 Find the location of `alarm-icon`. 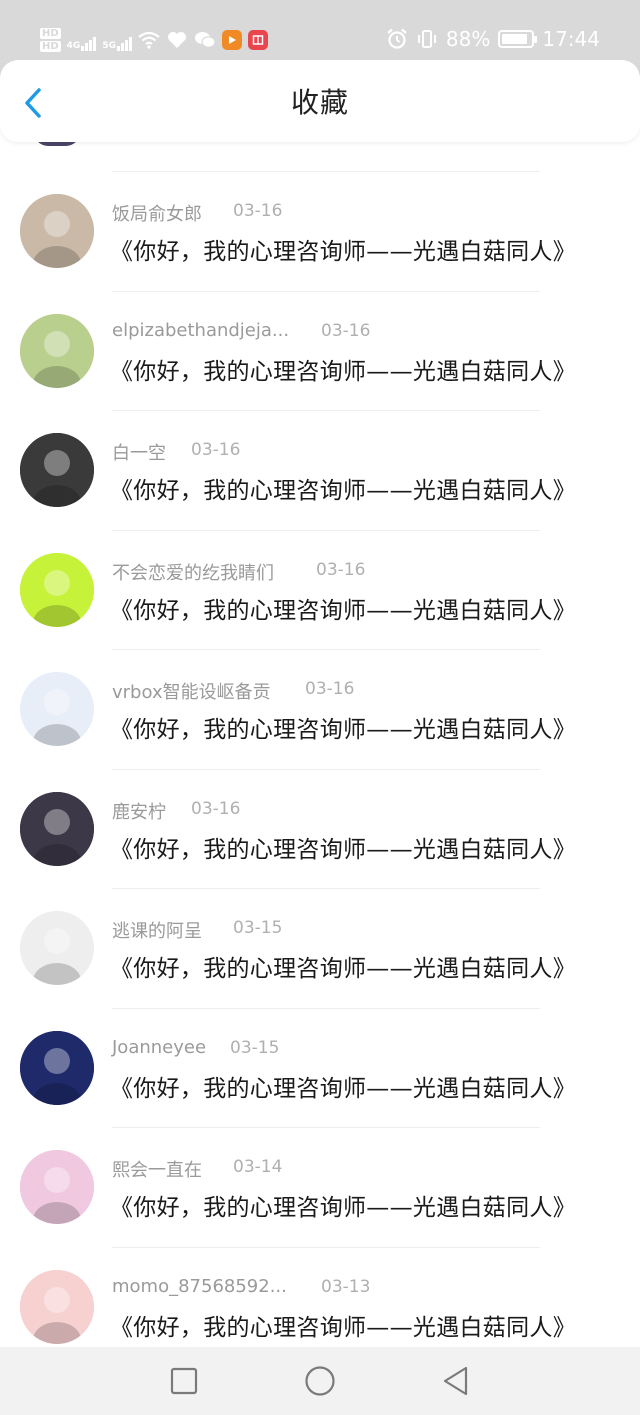

alarm-icon is located at coordinates (397, 39).